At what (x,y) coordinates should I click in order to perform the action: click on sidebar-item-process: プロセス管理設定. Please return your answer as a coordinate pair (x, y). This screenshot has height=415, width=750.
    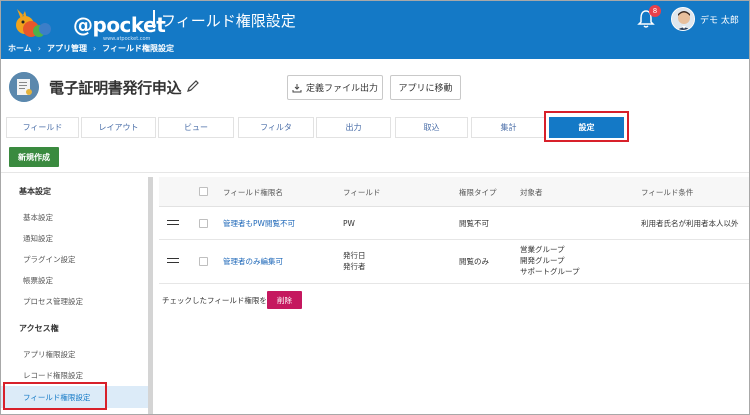
    Looking at the image, I should click on (53, 301).